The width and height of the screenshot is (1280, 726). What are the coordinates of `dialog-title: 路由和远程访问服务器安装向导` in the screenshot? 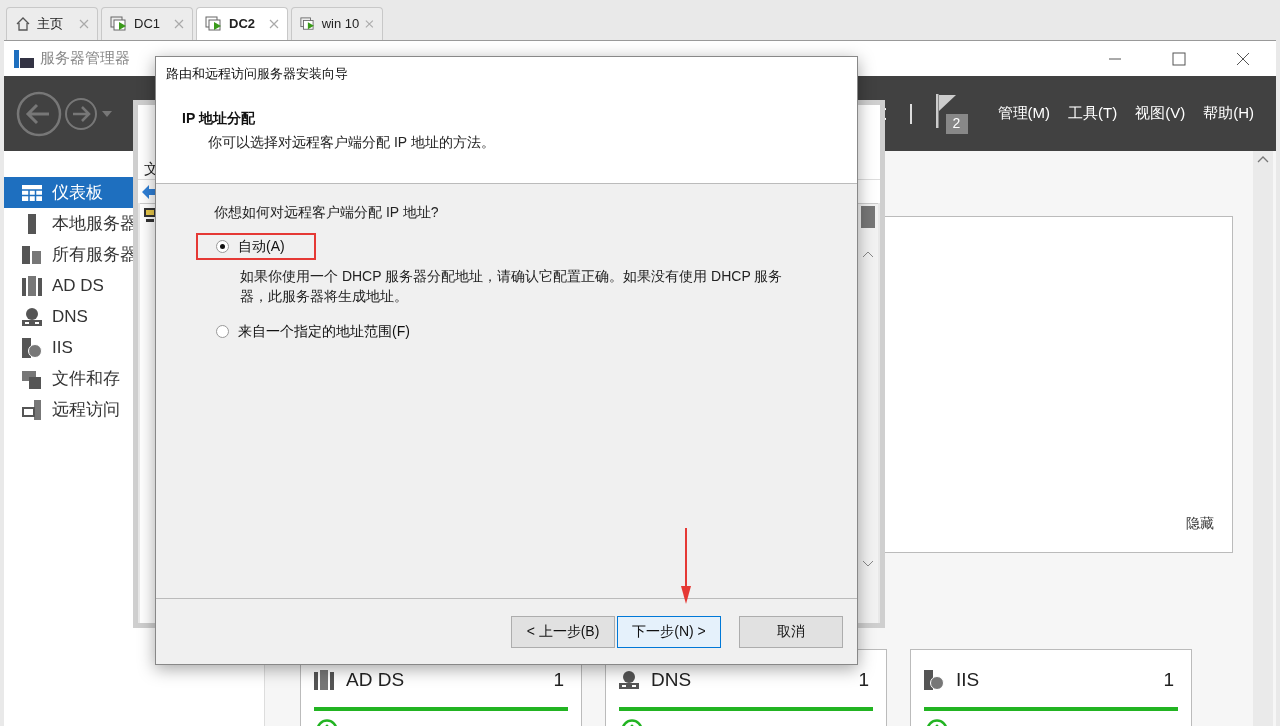 It's located at (257, 74).